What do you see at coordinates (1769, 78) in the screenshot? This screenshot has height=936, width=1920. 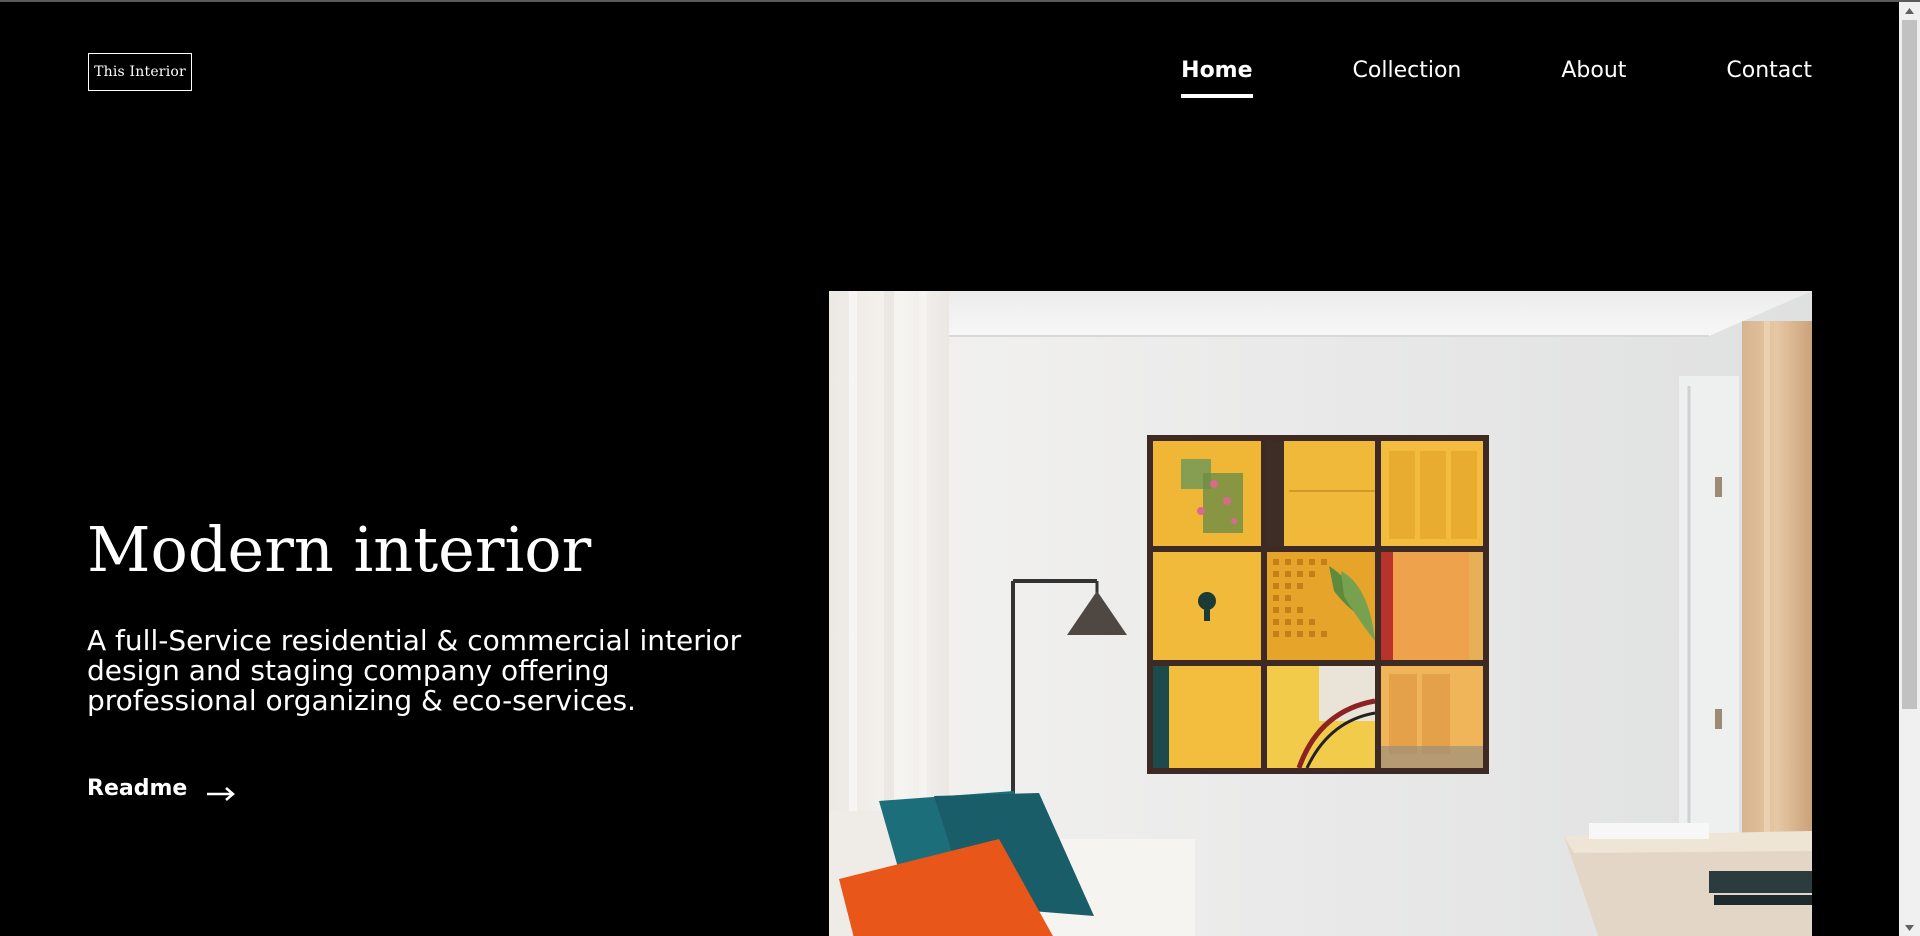 I see `nav-item-contact: Contact` at bounding box center [1769, 78].